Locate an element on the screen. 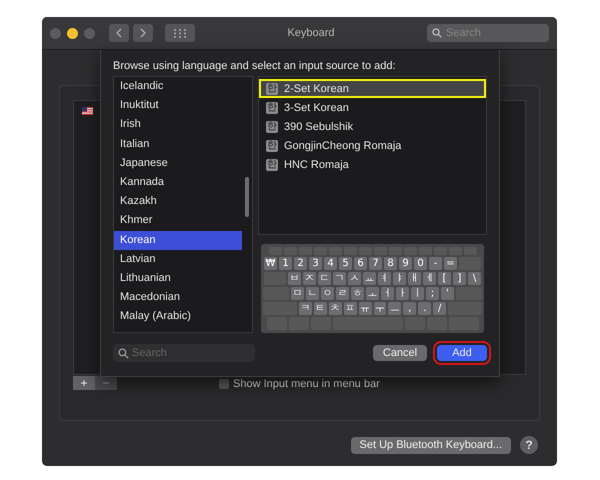 Image resolution: width=600 pixels, height=480 pixels. keyboard-key: ; is located at coordinates (432, 293).